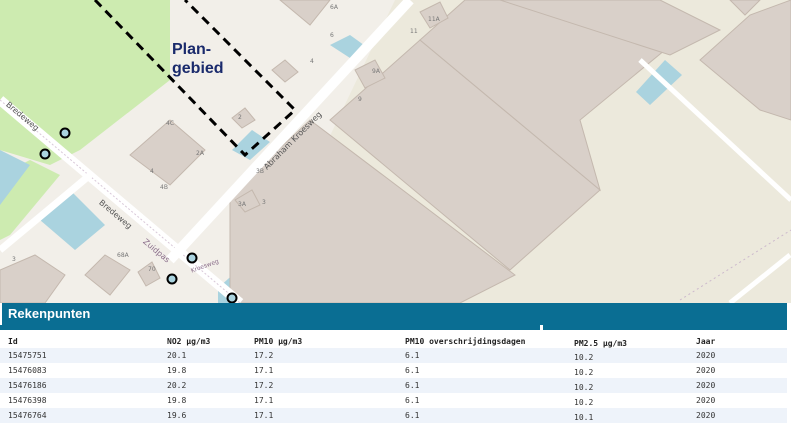  What do you see at coordinates (240, 117) in the screenshot?
I see `house-number: 2` at bounding box center [240, 117].